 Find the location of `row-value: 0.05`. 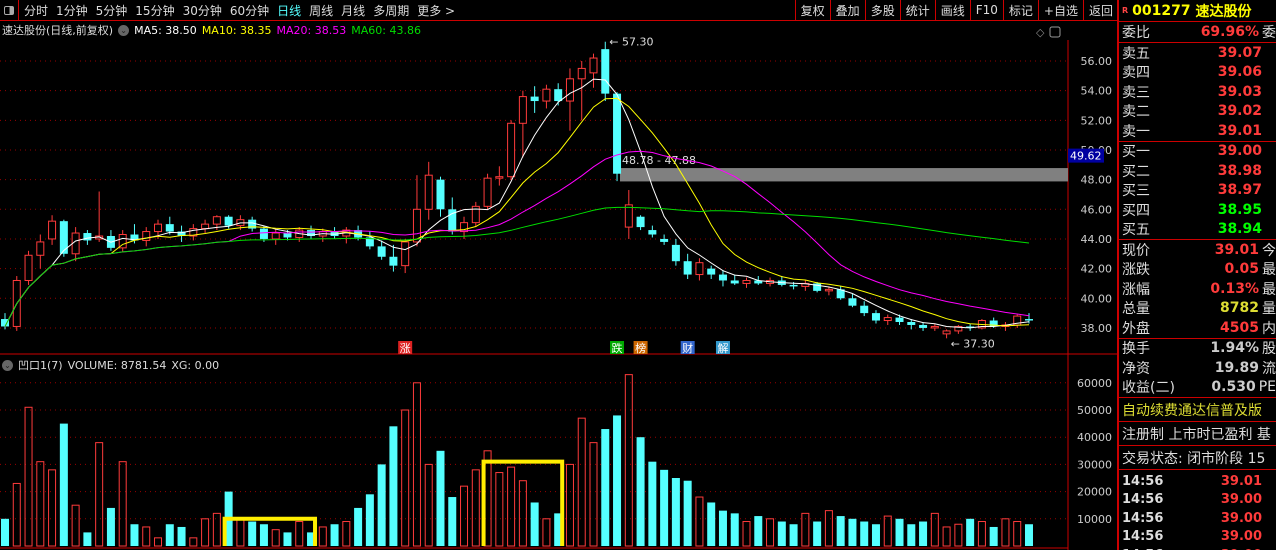

row-value: 0.05 is located at coordinates (1241, 269).